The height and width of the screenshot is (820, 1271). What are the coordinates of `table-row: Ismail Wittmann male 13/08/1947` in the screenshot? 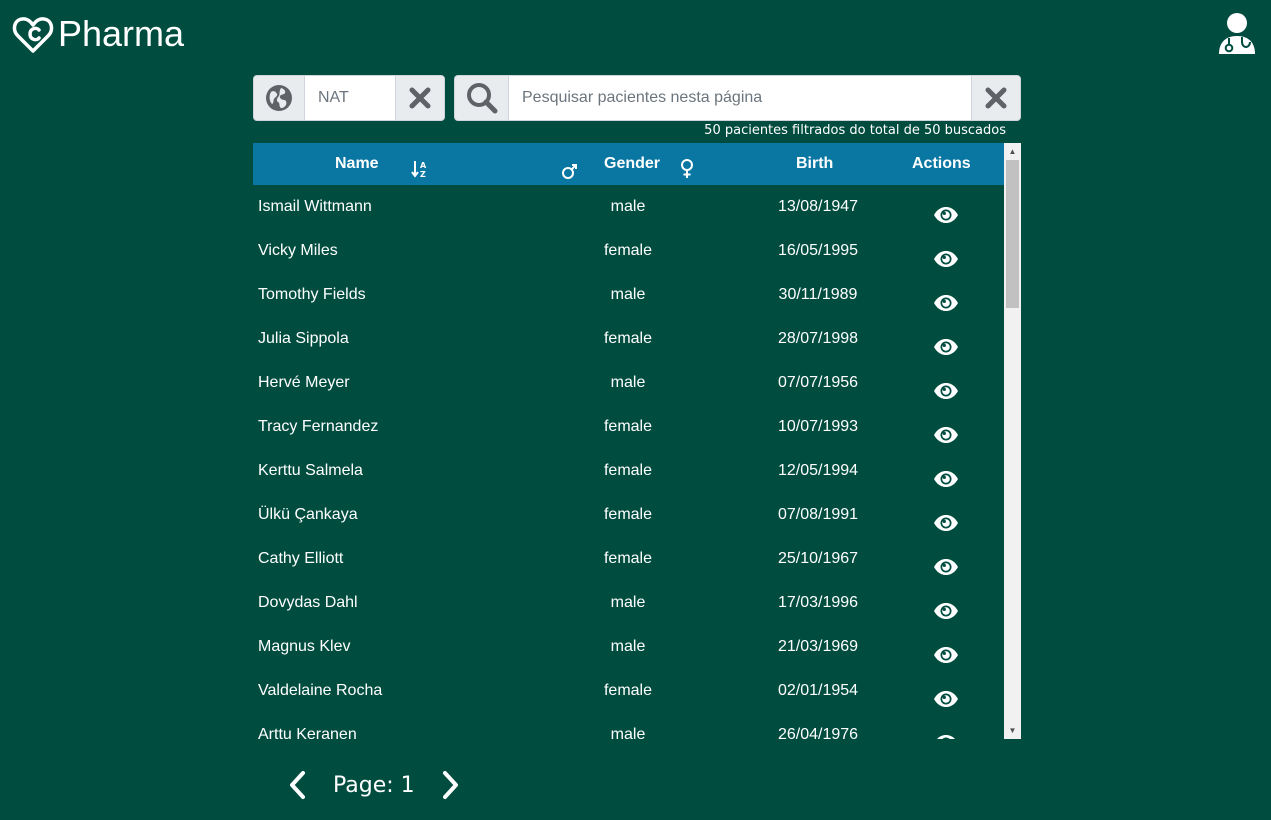 It's located at (628, 207).